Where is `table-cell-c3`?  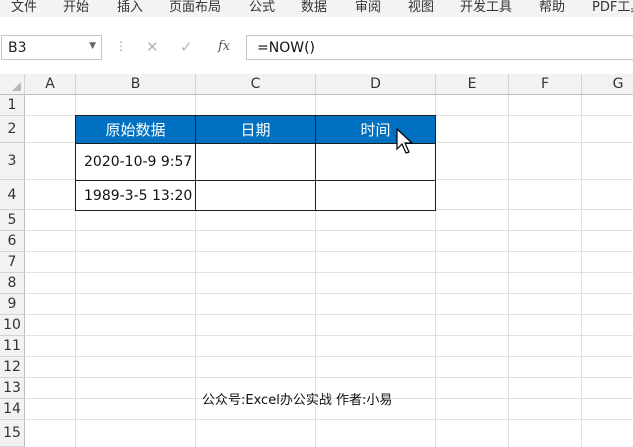 table-cell-c3 is located at coordinates (255, 162).